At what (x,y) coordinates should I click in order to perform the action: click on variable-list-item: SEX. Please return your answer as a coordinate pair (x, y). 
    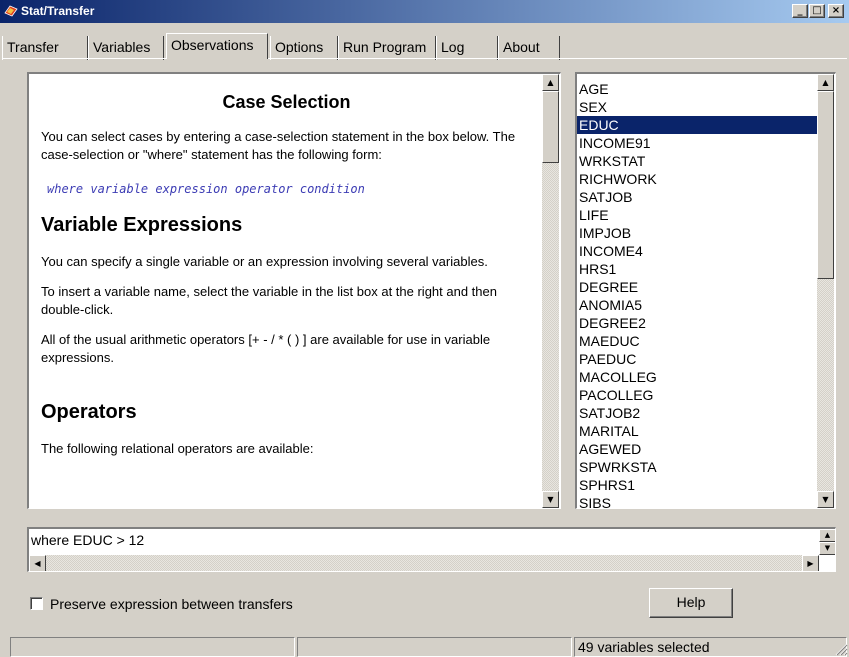
    Looking at the image, I should click on (697, 107).